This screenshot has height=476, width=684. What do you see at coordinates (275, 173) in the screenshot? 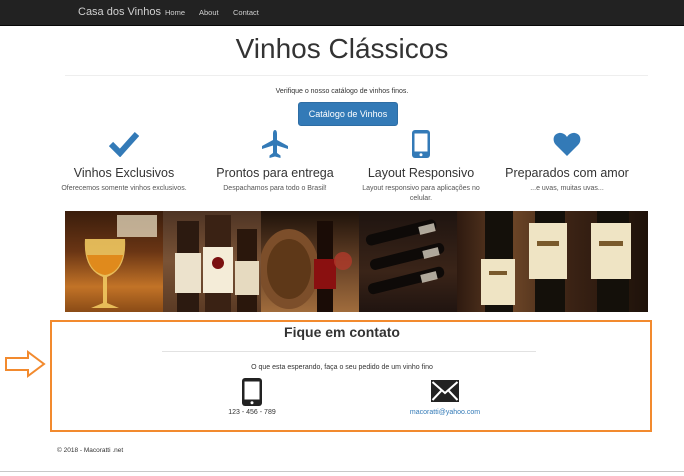
I see `feature-title: Prontos para entrega` at bounding box center [275, 173].